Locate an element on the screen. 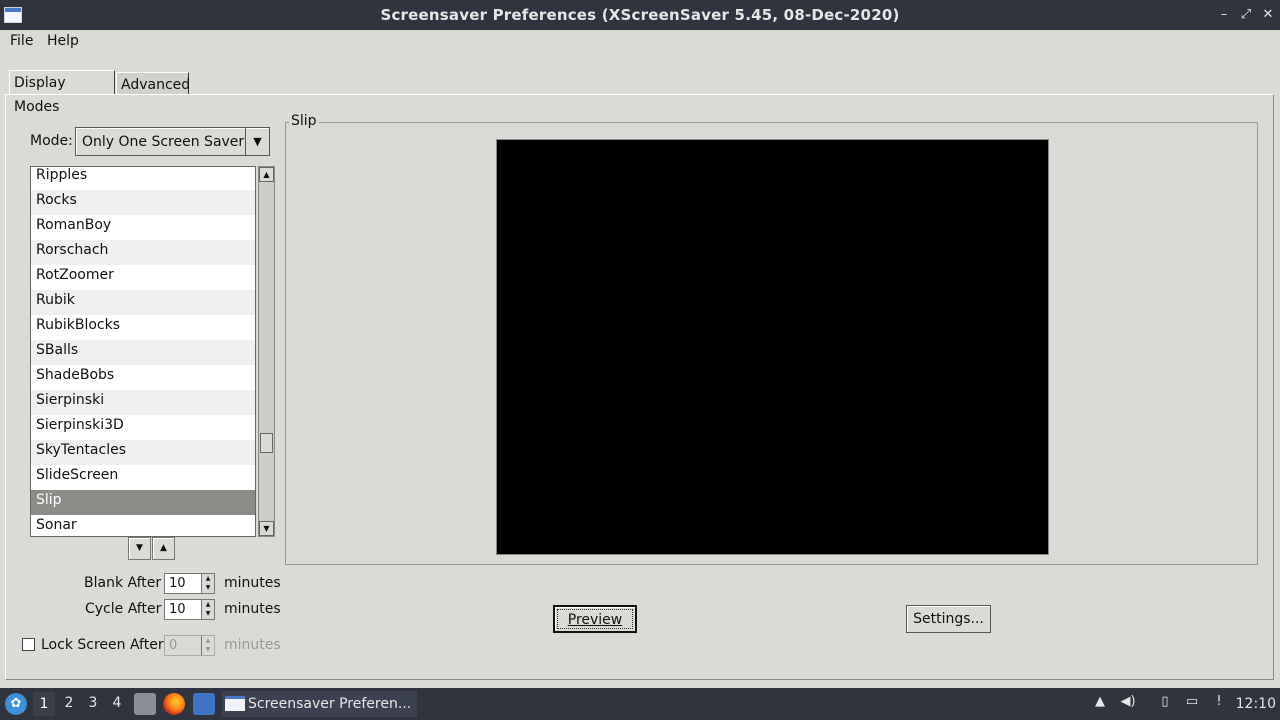  workspace-1: 1 is located at coordinates (44, 704).